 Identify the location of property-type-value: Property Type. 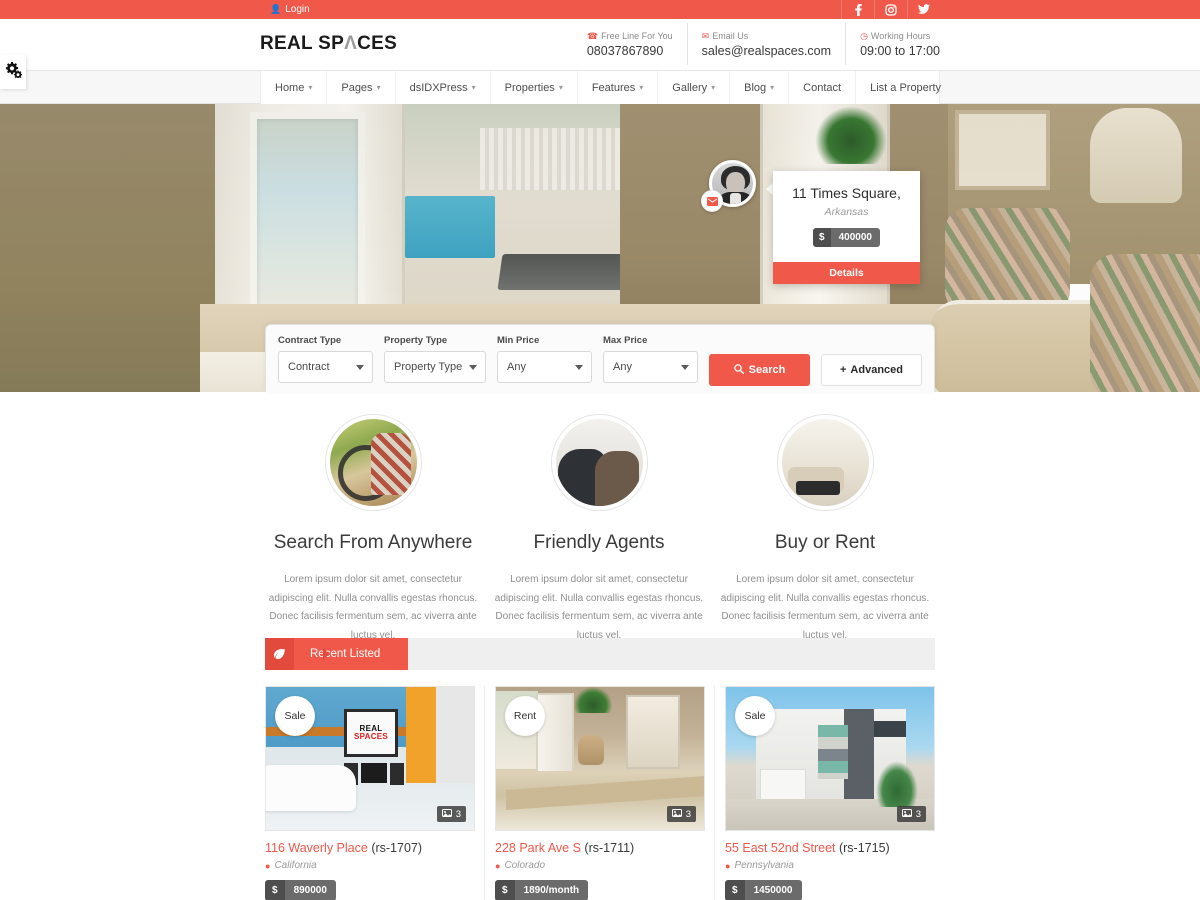
(428, 367).